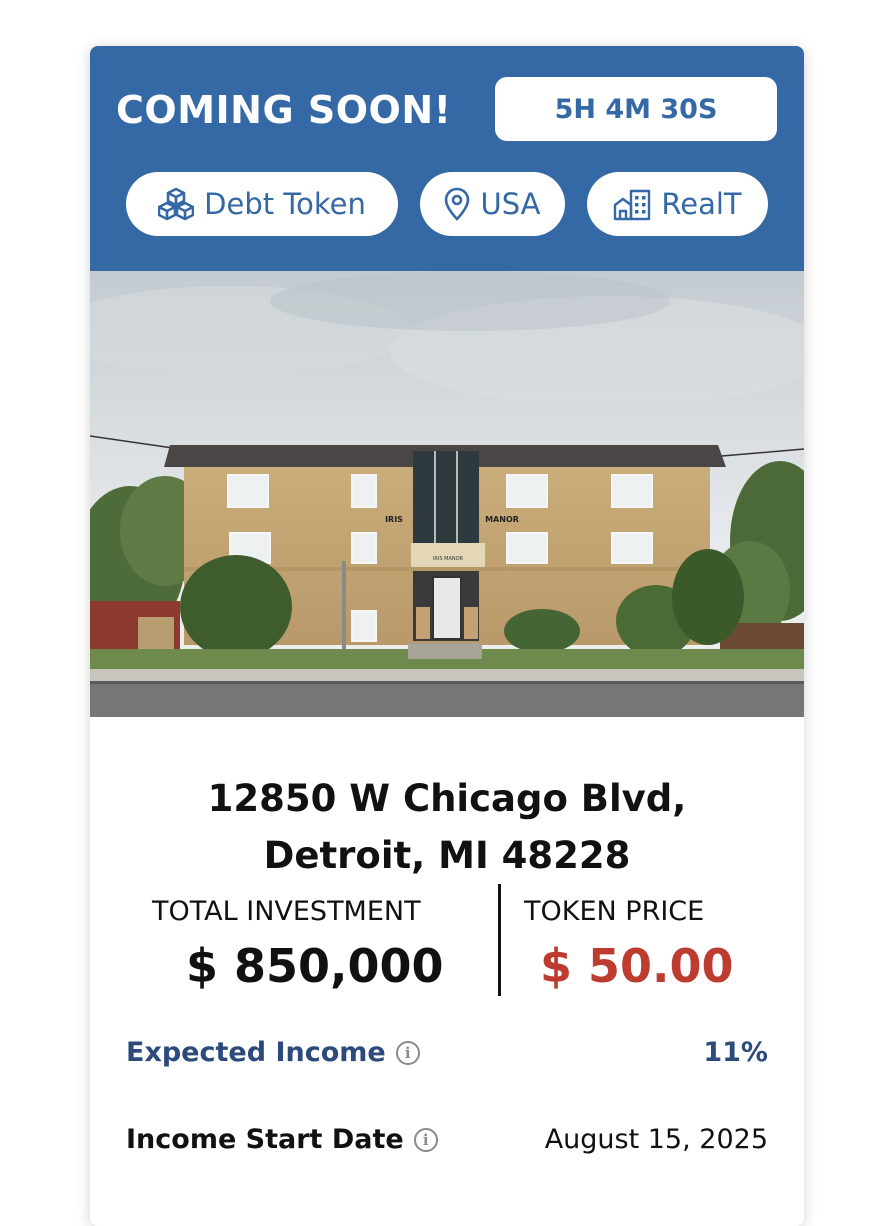 Image resolution: width=894 pixels, height=1226 pixels. Describe the element at coordinates (448, 559) in the screenshot. I see `awning-sign: IRIS MANOR` at that location.